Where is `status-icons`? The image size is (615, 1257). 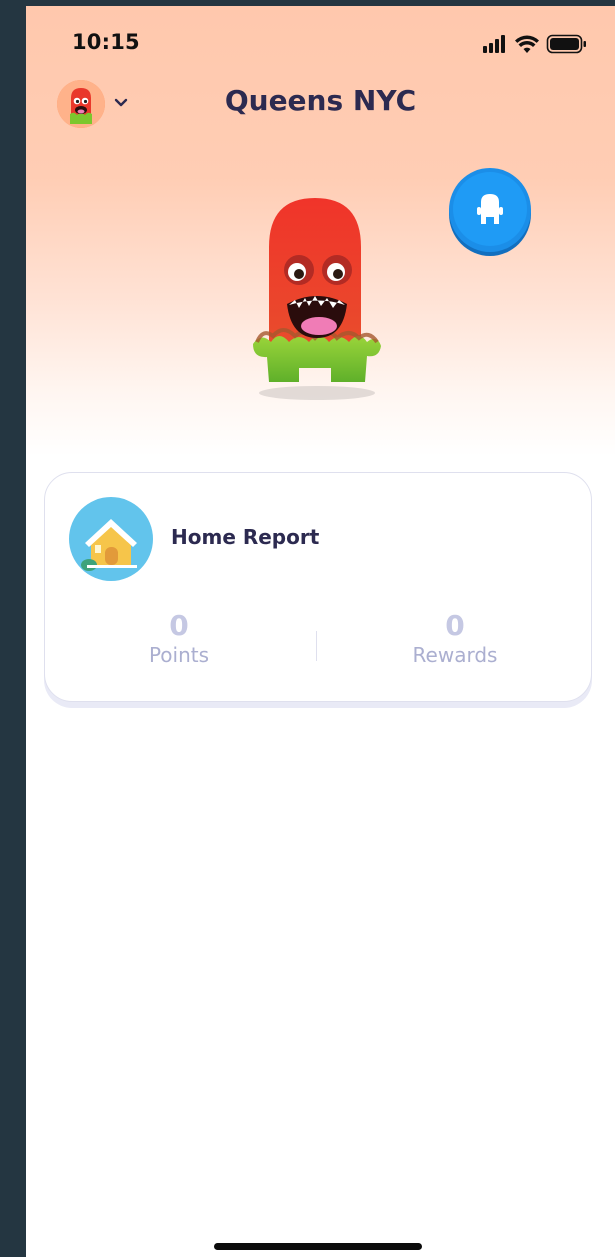
status-icons is located at coordinates (534, 44).